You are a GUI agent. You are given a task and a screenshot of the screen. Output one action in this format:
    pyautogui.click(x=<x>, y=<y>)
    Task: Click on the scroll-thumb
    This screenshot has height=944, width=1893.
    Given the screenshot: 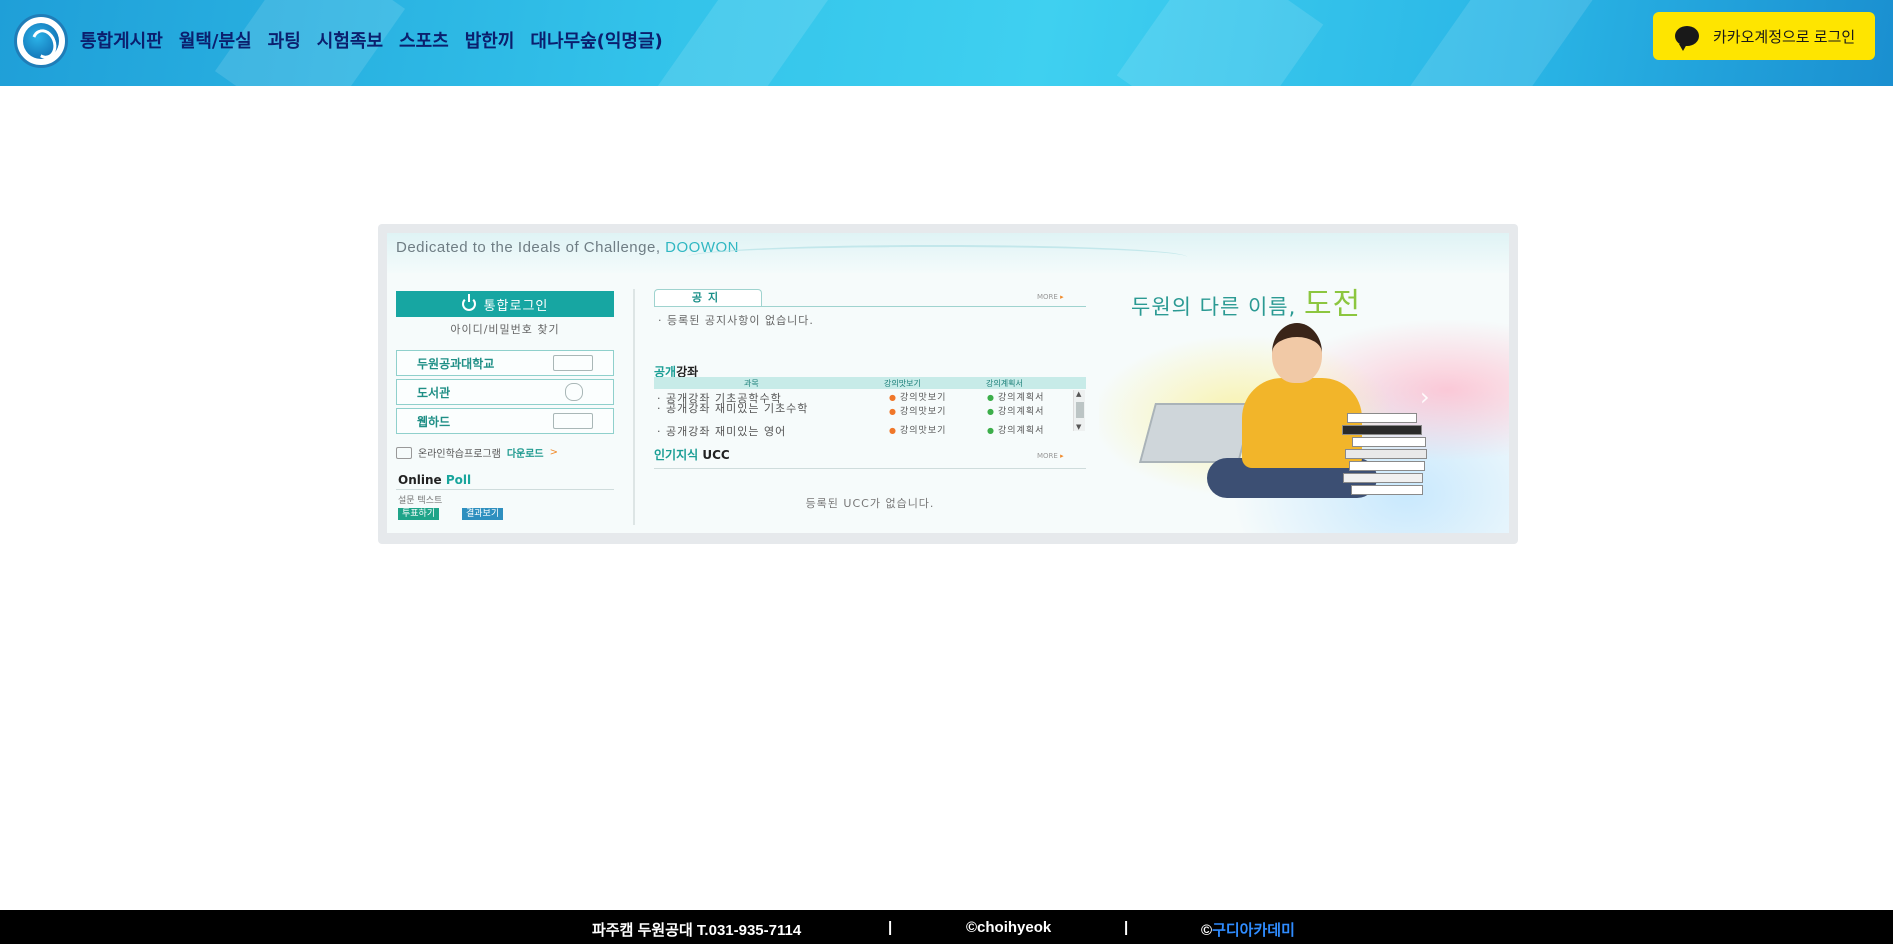 What is the action you would take?
    pyautogui.click(x=1080, y=410)
    